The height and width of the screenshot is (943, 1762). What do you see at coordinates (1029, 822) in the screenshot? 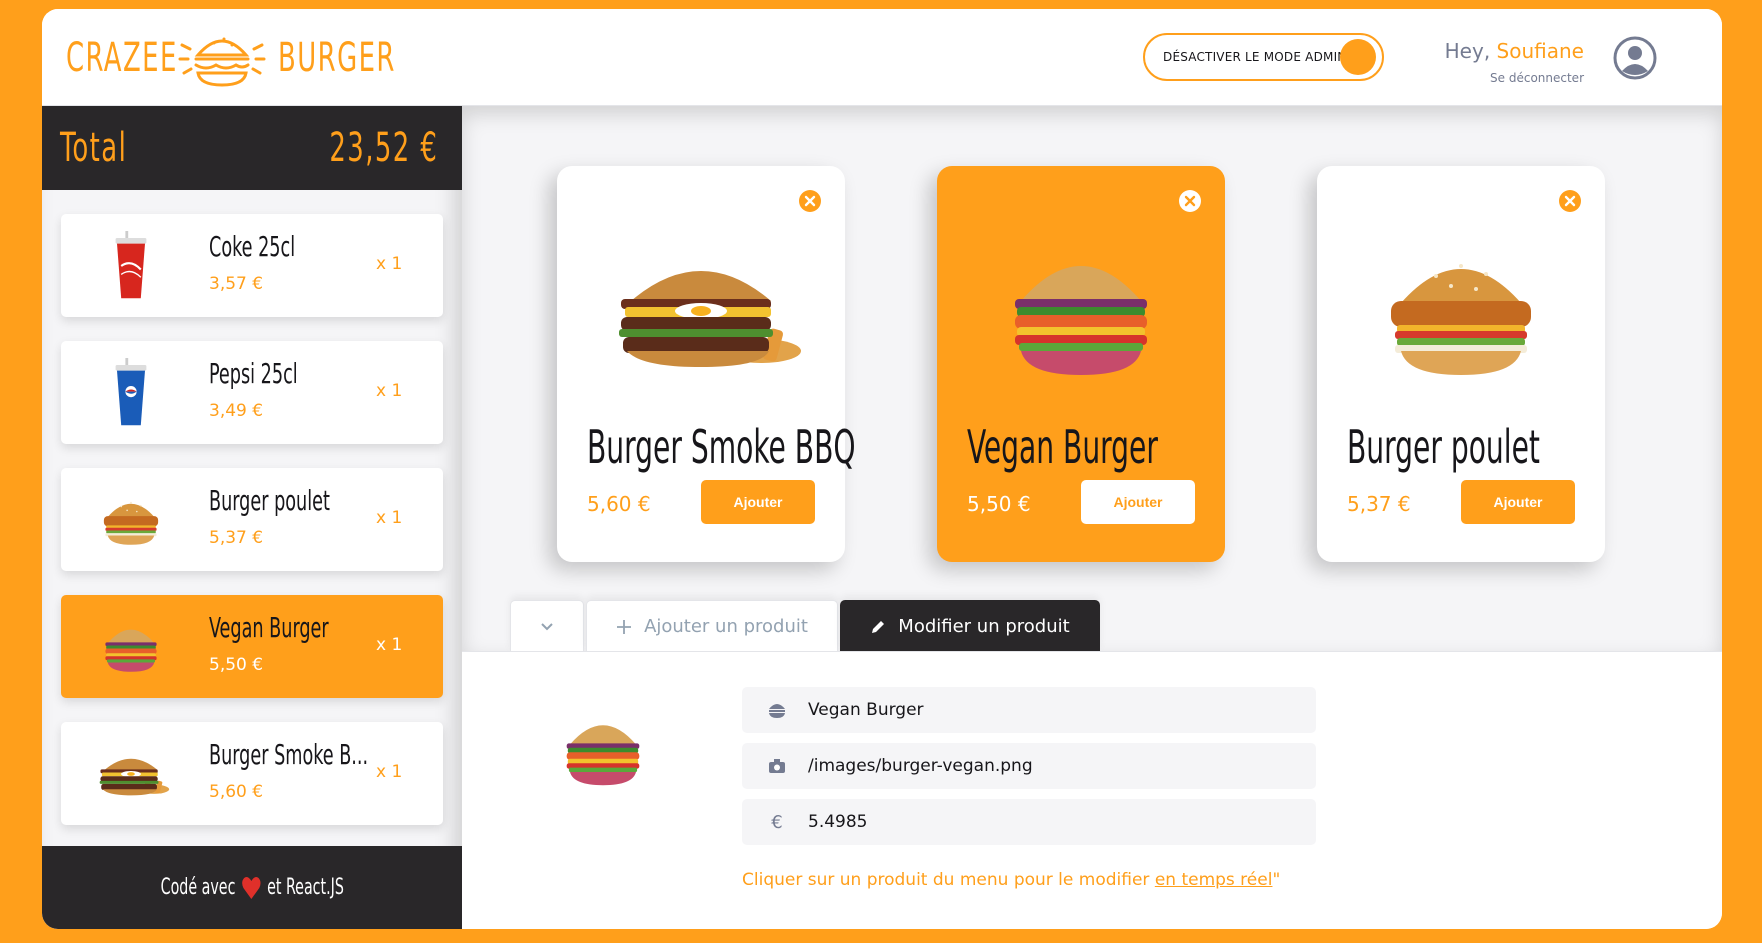
I see `price-field: € 5.4985` at bounding box center [1029, 822].